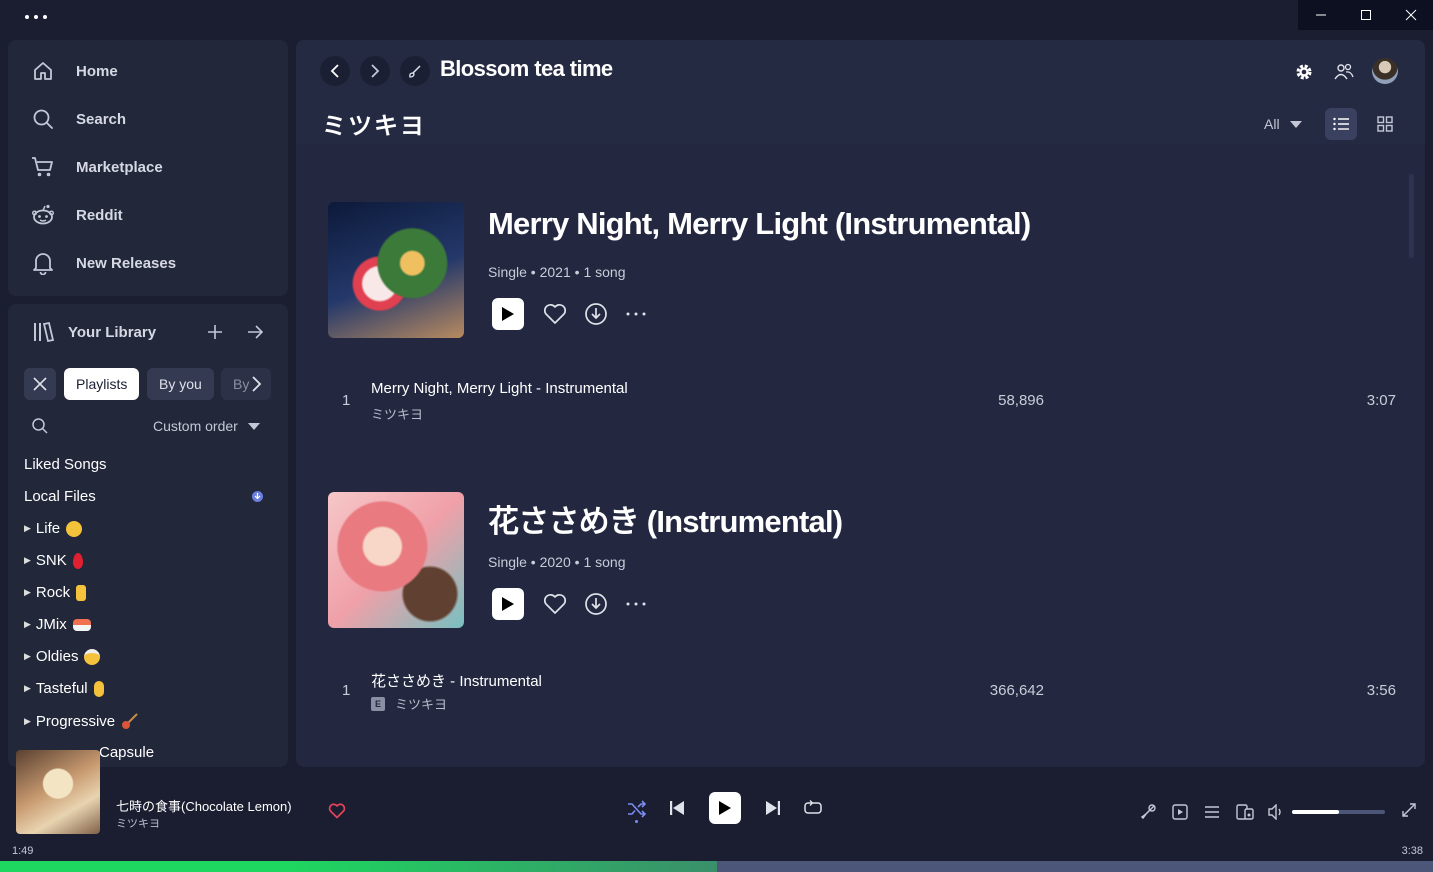  What do you see at coordinates (1381, 400) in the screenshot?
I see `track-duration: 3:07` at bounding box center [1381, 400].